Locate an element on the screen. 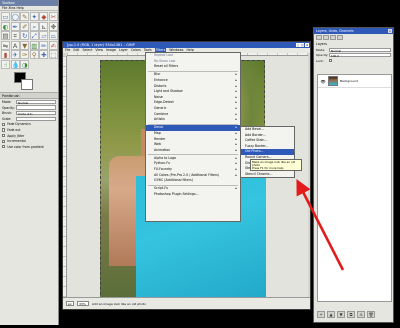  menu-item-label: Reset all Filters is located at coordinates (166, 66).